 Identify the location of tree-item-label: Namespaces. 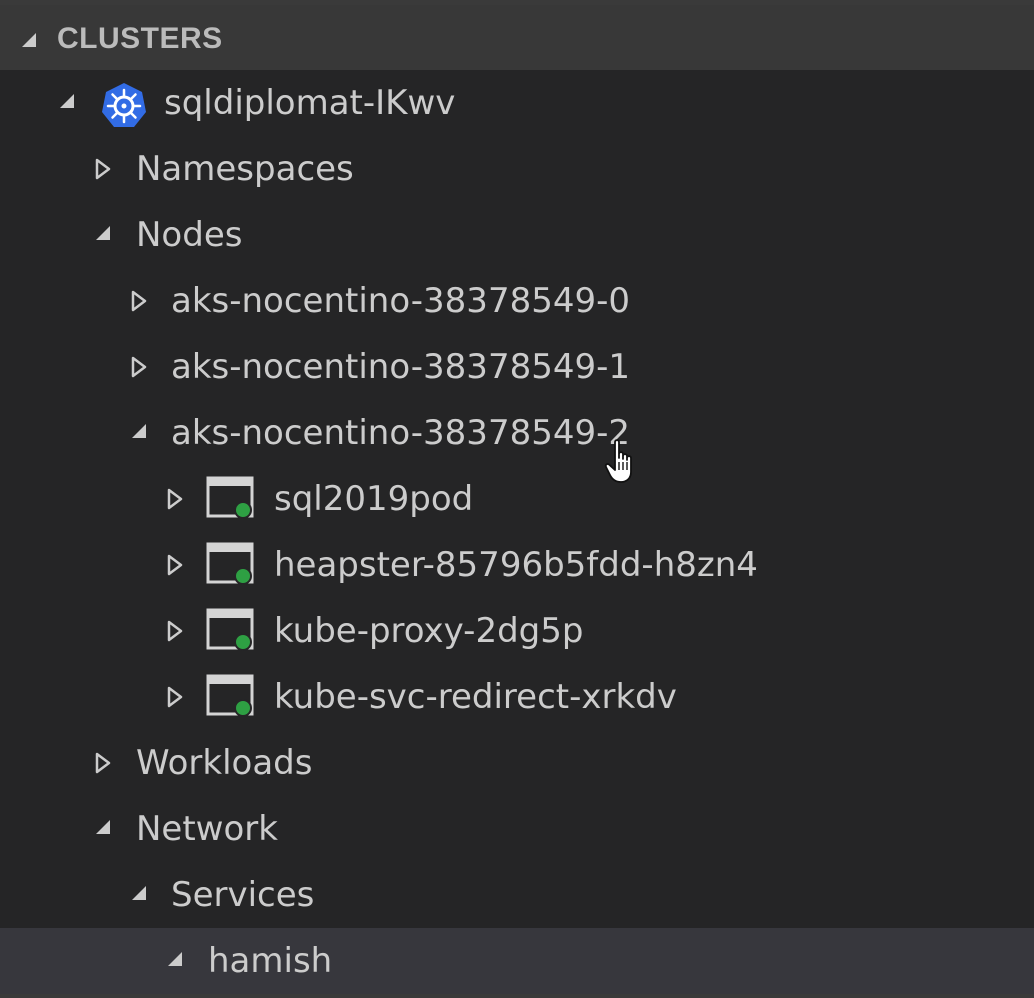
(245, 169).